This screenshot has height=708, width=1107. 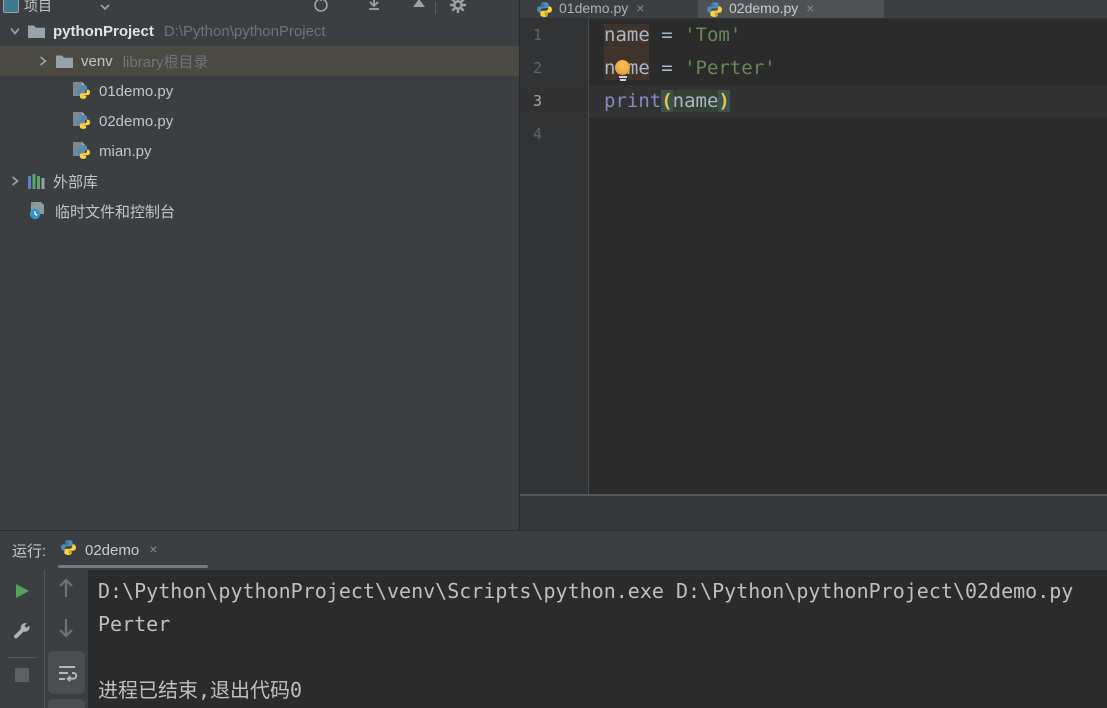 I want to click on code-token: 'Perter', so click(x=730, y=68).